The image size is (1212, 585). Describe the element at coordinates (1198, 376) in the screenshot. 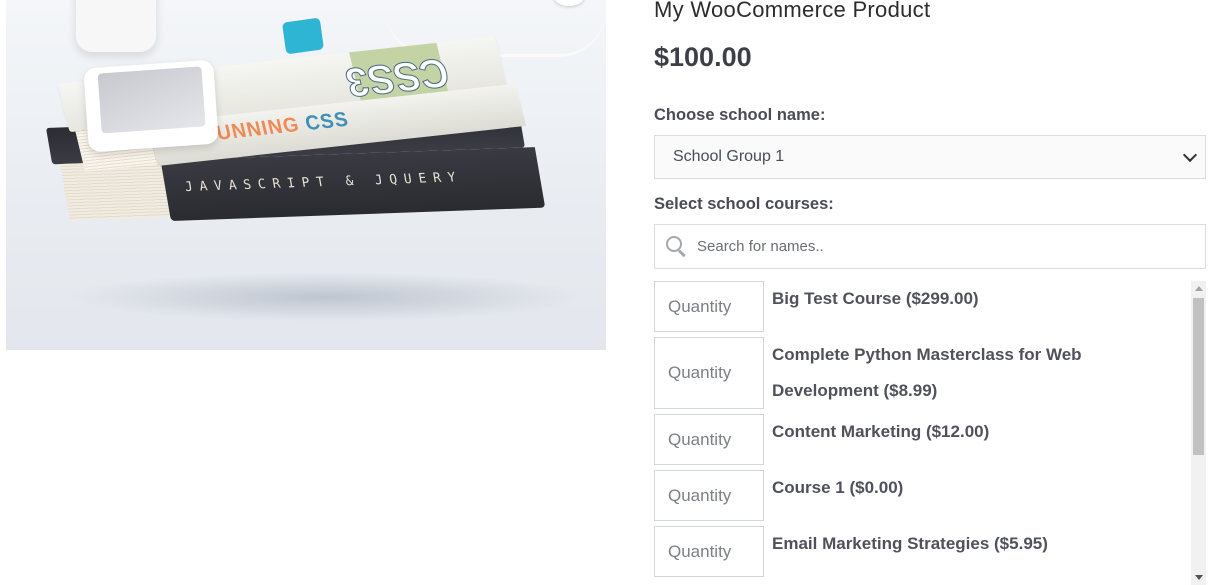

I see `scrollbar-thumb` at that location.